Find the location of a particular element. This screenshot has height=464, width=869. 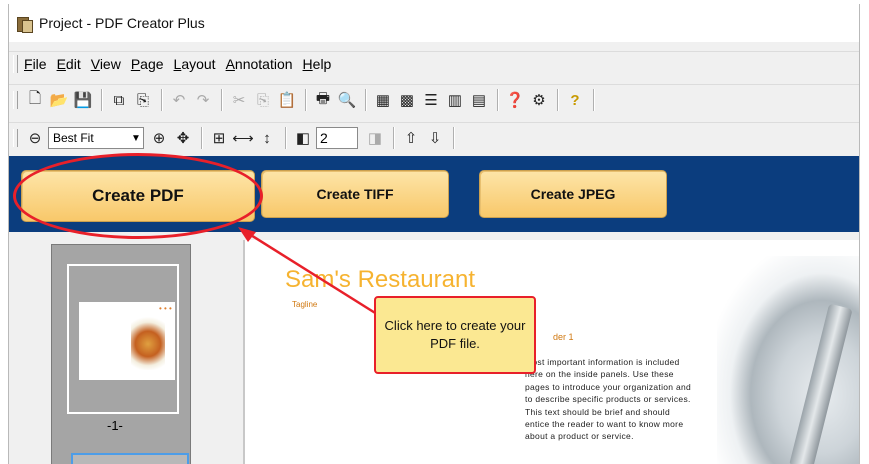

menubar-grip is located at coordinates (15, 64).